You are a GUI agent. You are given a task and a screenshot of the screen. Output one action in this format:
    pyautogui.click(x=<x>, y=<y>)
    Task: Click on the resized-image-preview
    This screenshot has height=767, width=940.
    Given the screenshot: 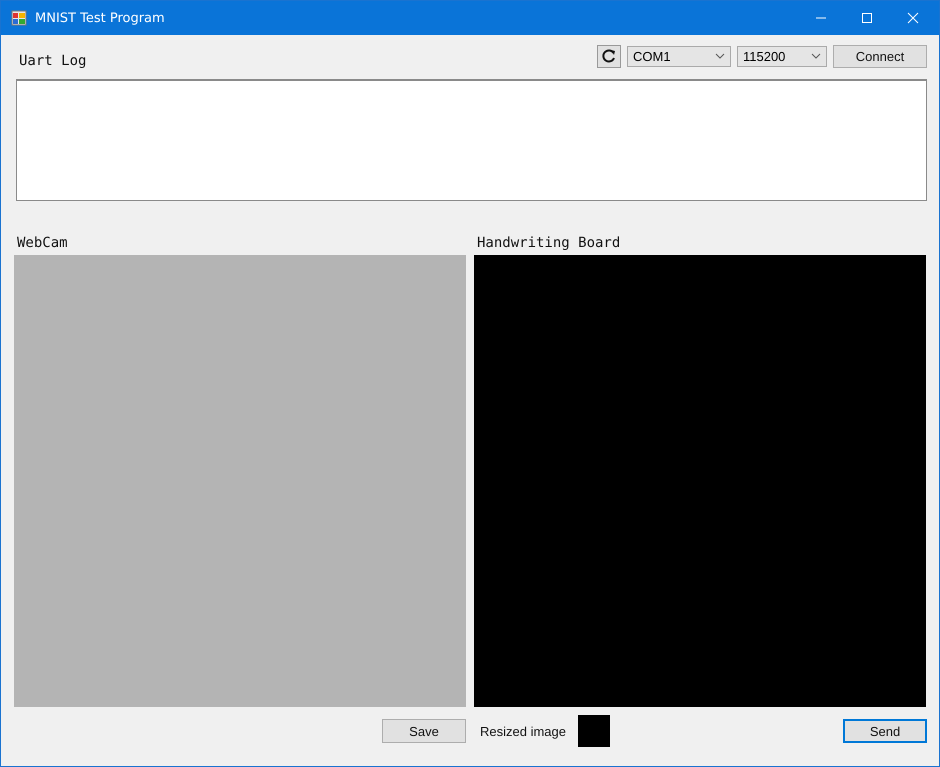 What is the action you would take?
    pyautogui.click(x=594, y=731)
    